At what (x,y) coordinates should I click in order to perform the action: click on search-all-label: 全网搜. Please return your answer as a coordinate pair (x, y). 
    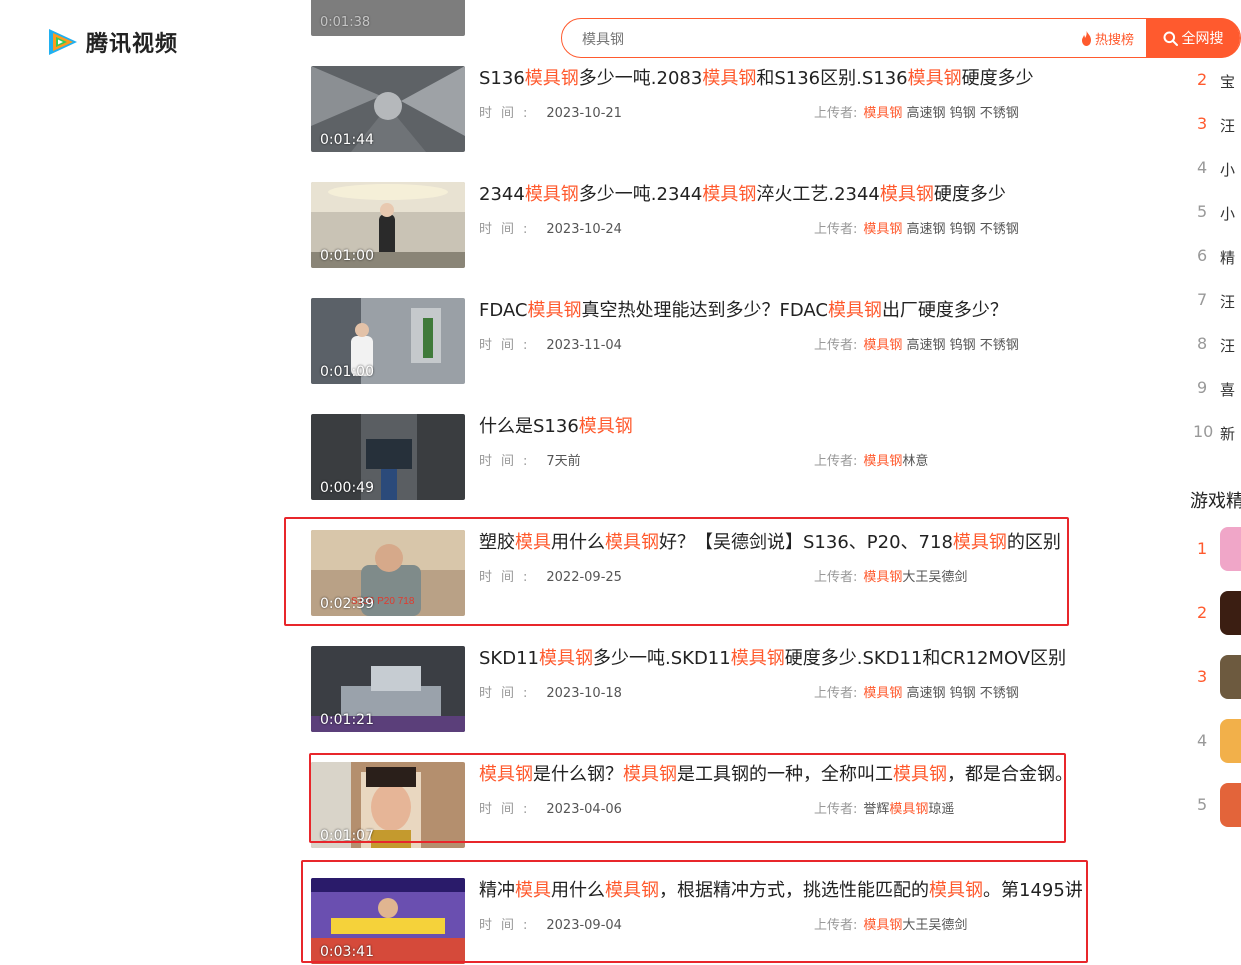
    Looking at the image, I should click on (1202, 39).